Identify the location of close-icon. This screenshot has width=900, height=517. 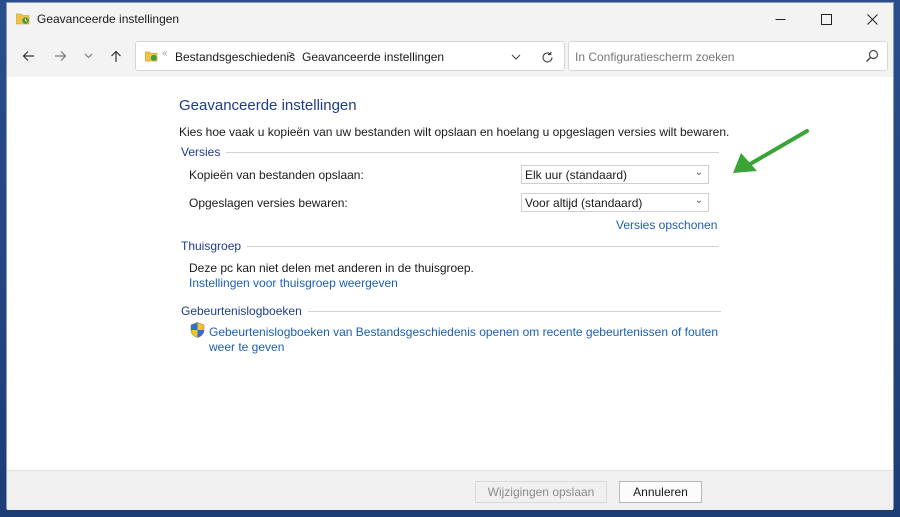
(872, 19).